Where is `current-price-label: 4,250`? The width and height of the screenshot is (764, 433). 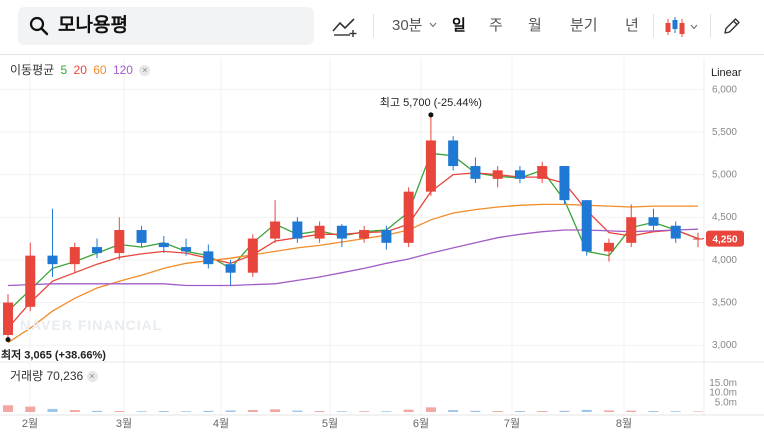
current-price-label: 4,250 is located at coordinates (724, 240).